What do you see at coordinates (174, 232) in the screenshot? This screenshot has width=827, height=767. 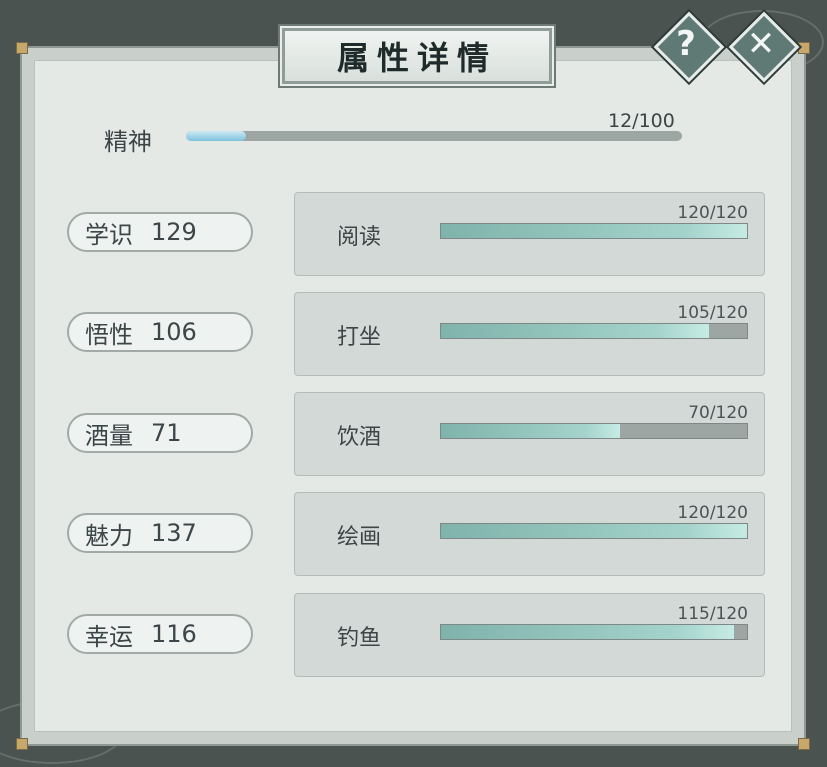 I see `attribute-value: 129` at bounding box center [174, 232].